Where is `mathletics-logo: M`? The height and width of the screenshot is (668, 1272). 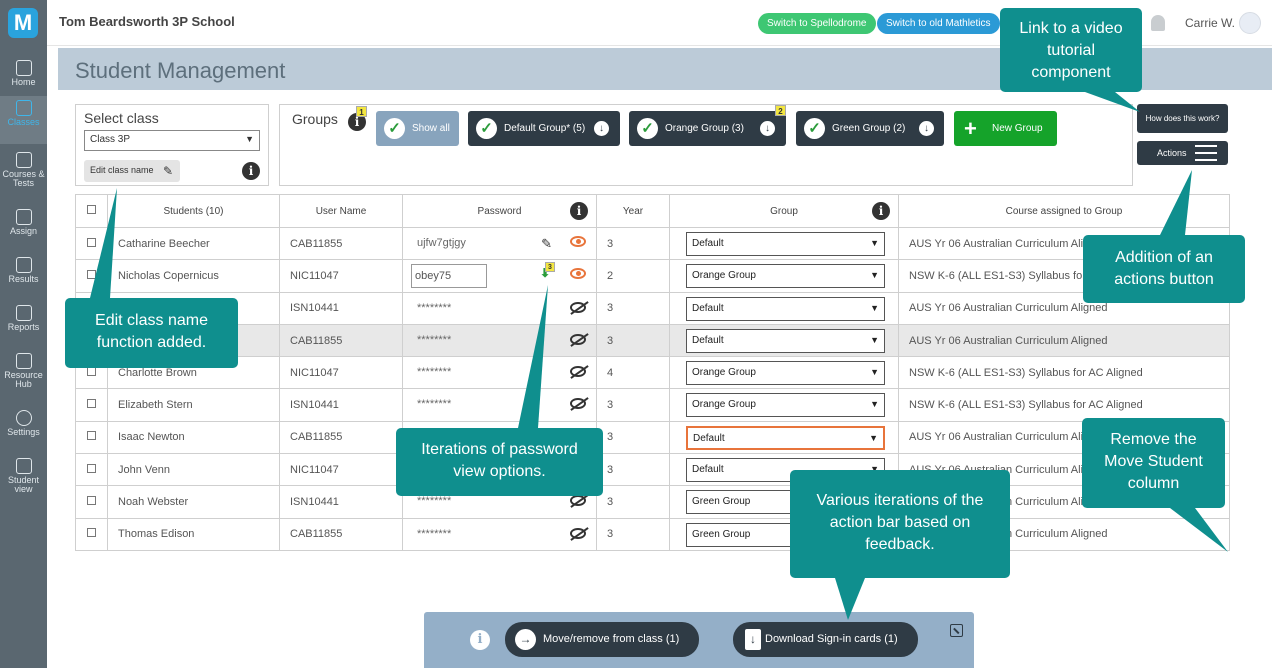
mathletics-logo: M is located at coordinates (23, 23).